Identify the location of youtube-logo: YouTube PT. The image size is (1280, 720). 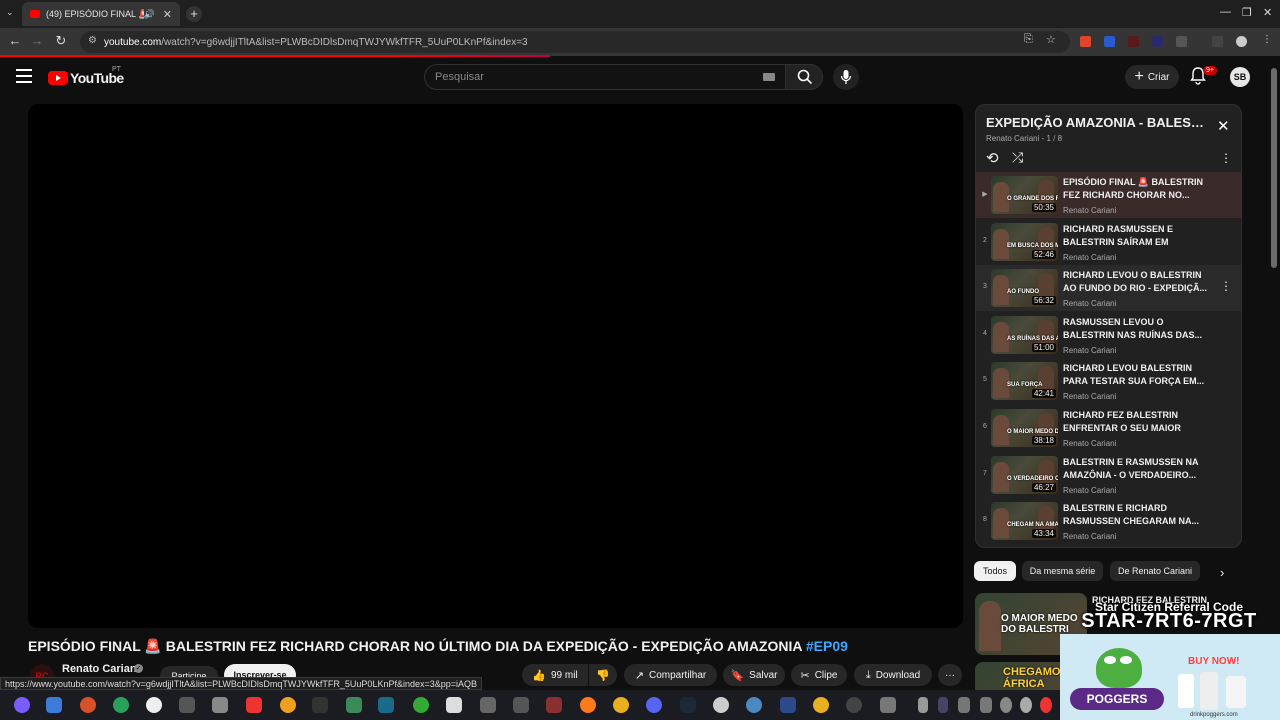
(86, 76).